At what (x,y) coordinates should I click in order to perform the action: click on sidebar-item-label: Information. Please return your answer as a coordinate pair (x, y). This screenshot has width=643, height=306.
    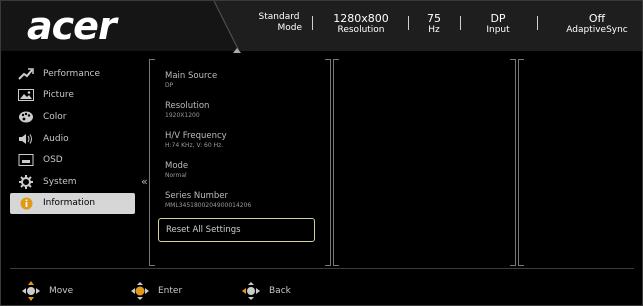
    Looking at the image, I should click on (69, 203).